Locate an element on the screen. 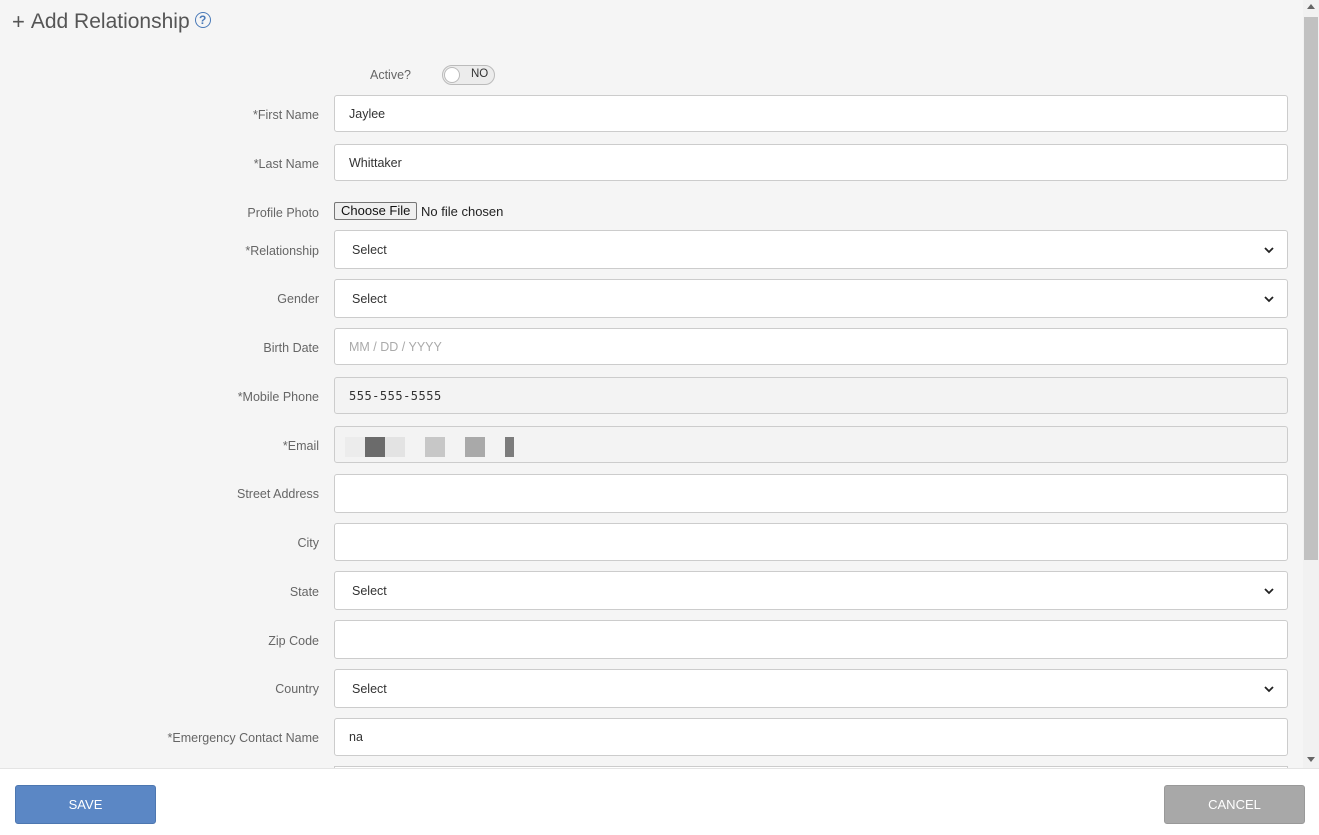 The width and height of the screenshot is (1319, 835). toggle-text: NO is located at coordinates (480, 74).